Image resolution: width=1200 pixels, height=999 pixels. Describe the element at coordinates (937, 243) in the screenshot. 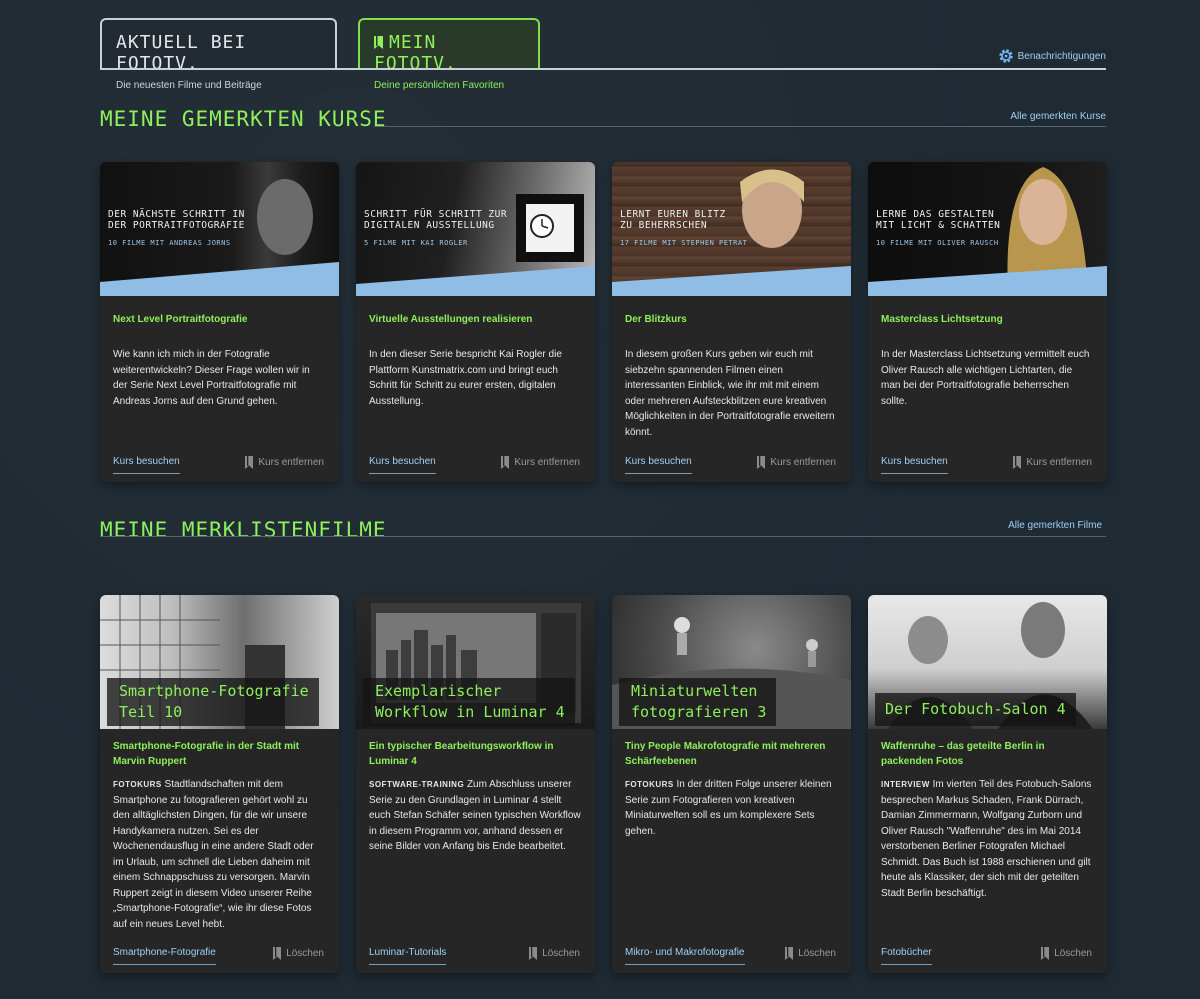

I see `course-image-subtitle: 10 FILME MIT OLIVER RAUSCH` at that location.